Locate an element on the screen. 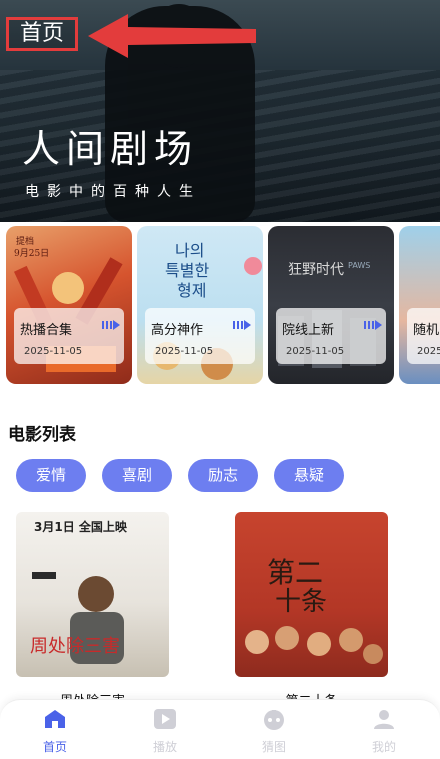 The width and height of the screenshot is (440, 759). game-icon is located at coordinates (274, 720).